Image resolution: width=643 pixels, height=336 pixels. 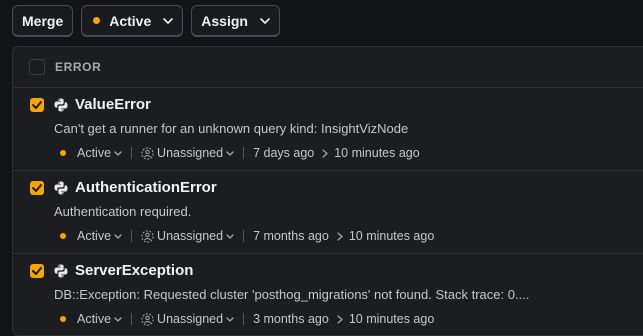 I want to click on issue-title: ServerException, so click(x=134, y=270).